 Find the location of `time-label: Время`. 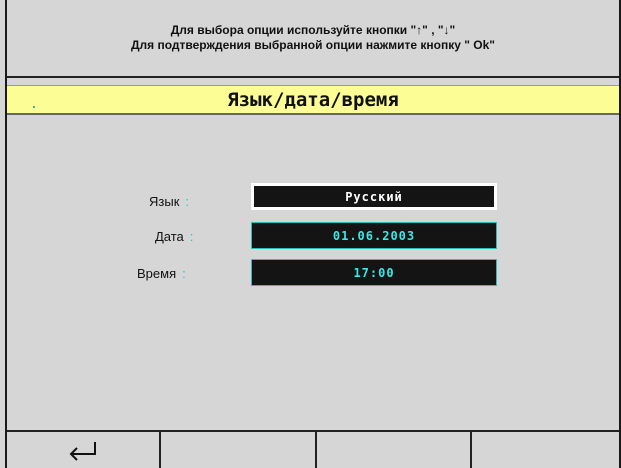

time-label: Время is located at coordinates (157, 273).